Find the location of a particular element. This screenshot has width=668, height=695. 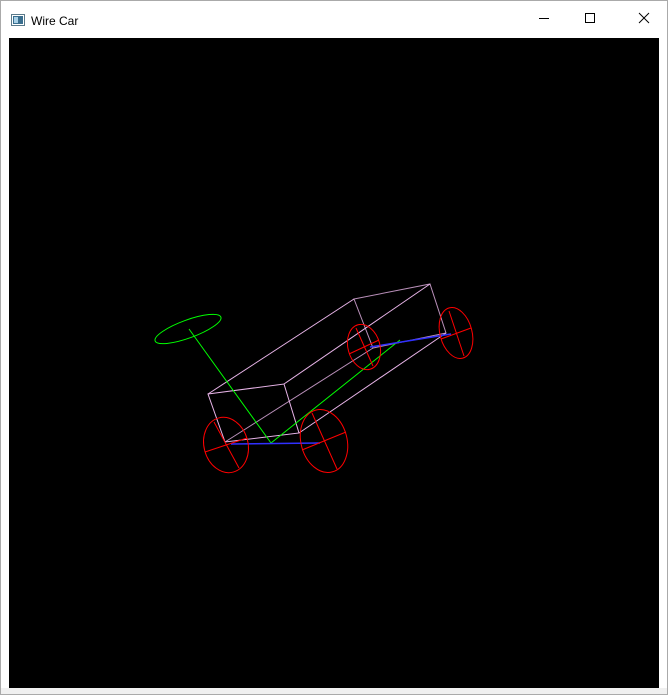

steering-column is located at coordinates (230, 386).